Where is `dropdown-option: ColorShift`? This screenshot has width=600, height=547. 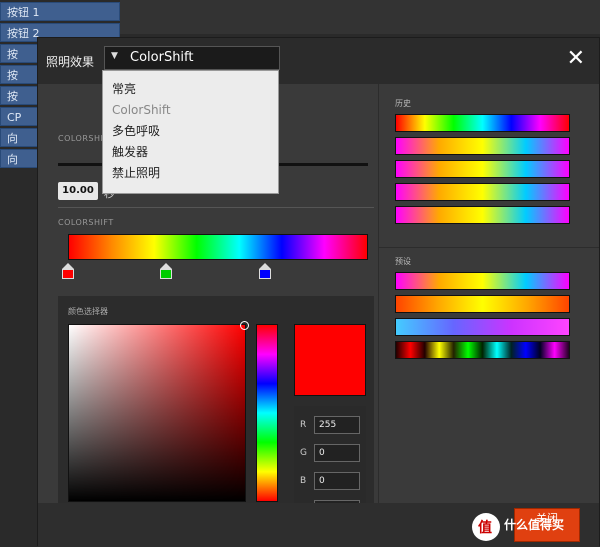
dropdown-option: ColorShift is located at coordinates (190, 110).